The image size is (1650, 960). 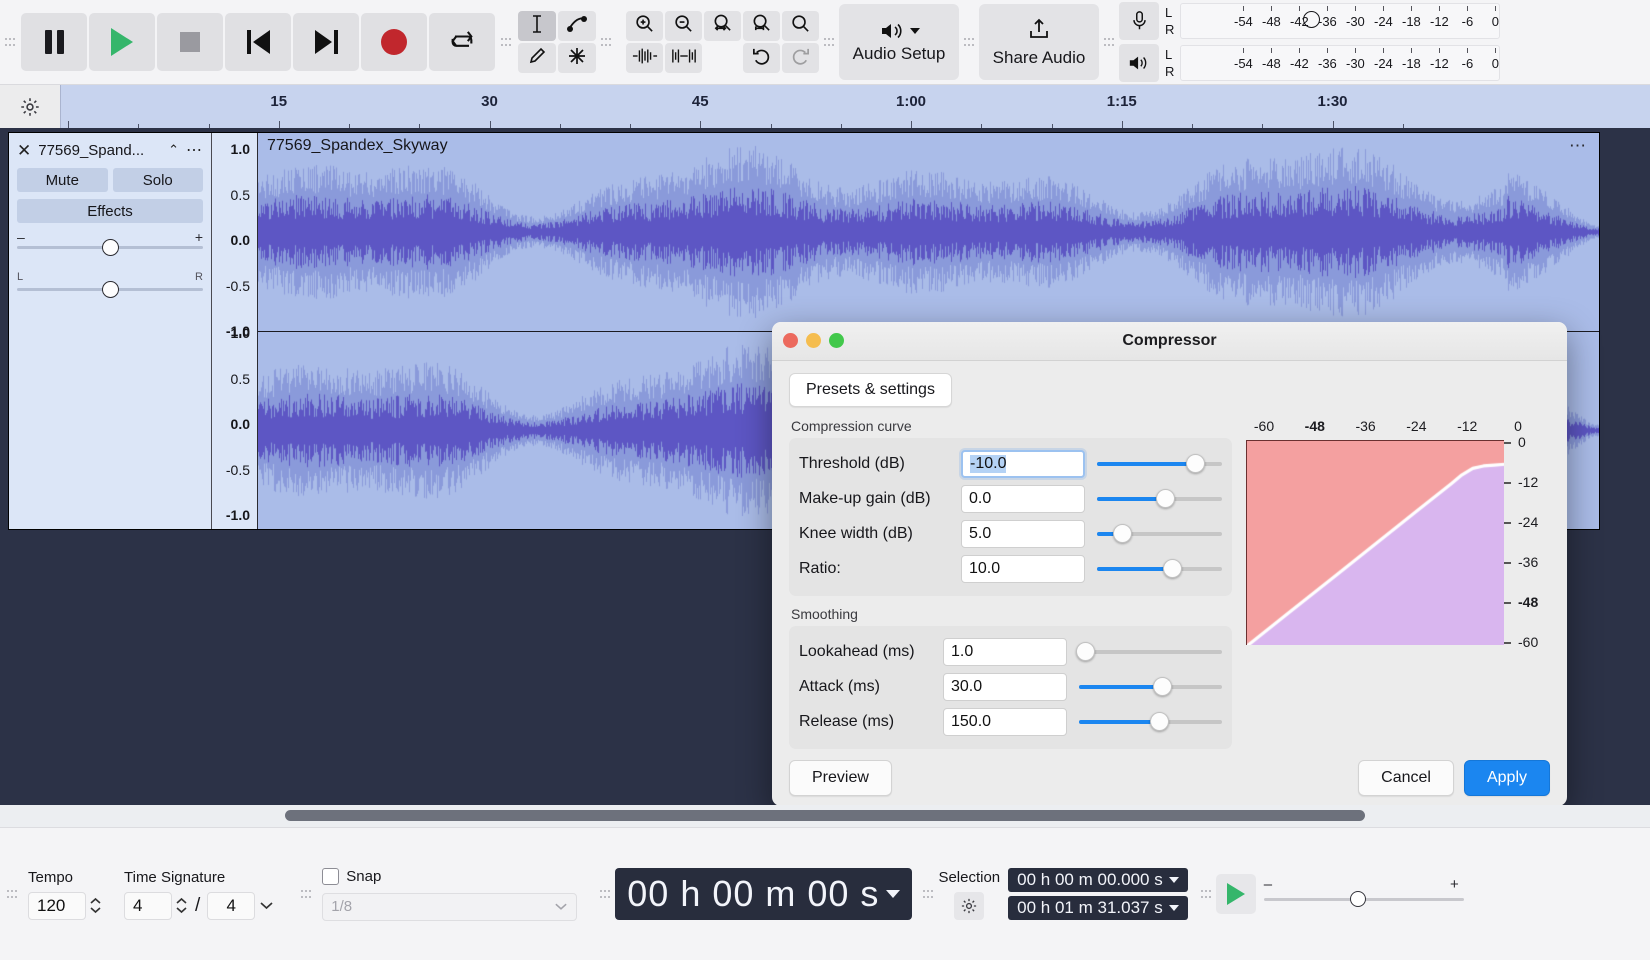 I want to click on zoom-toggle-button, so click(x=800, y=26).